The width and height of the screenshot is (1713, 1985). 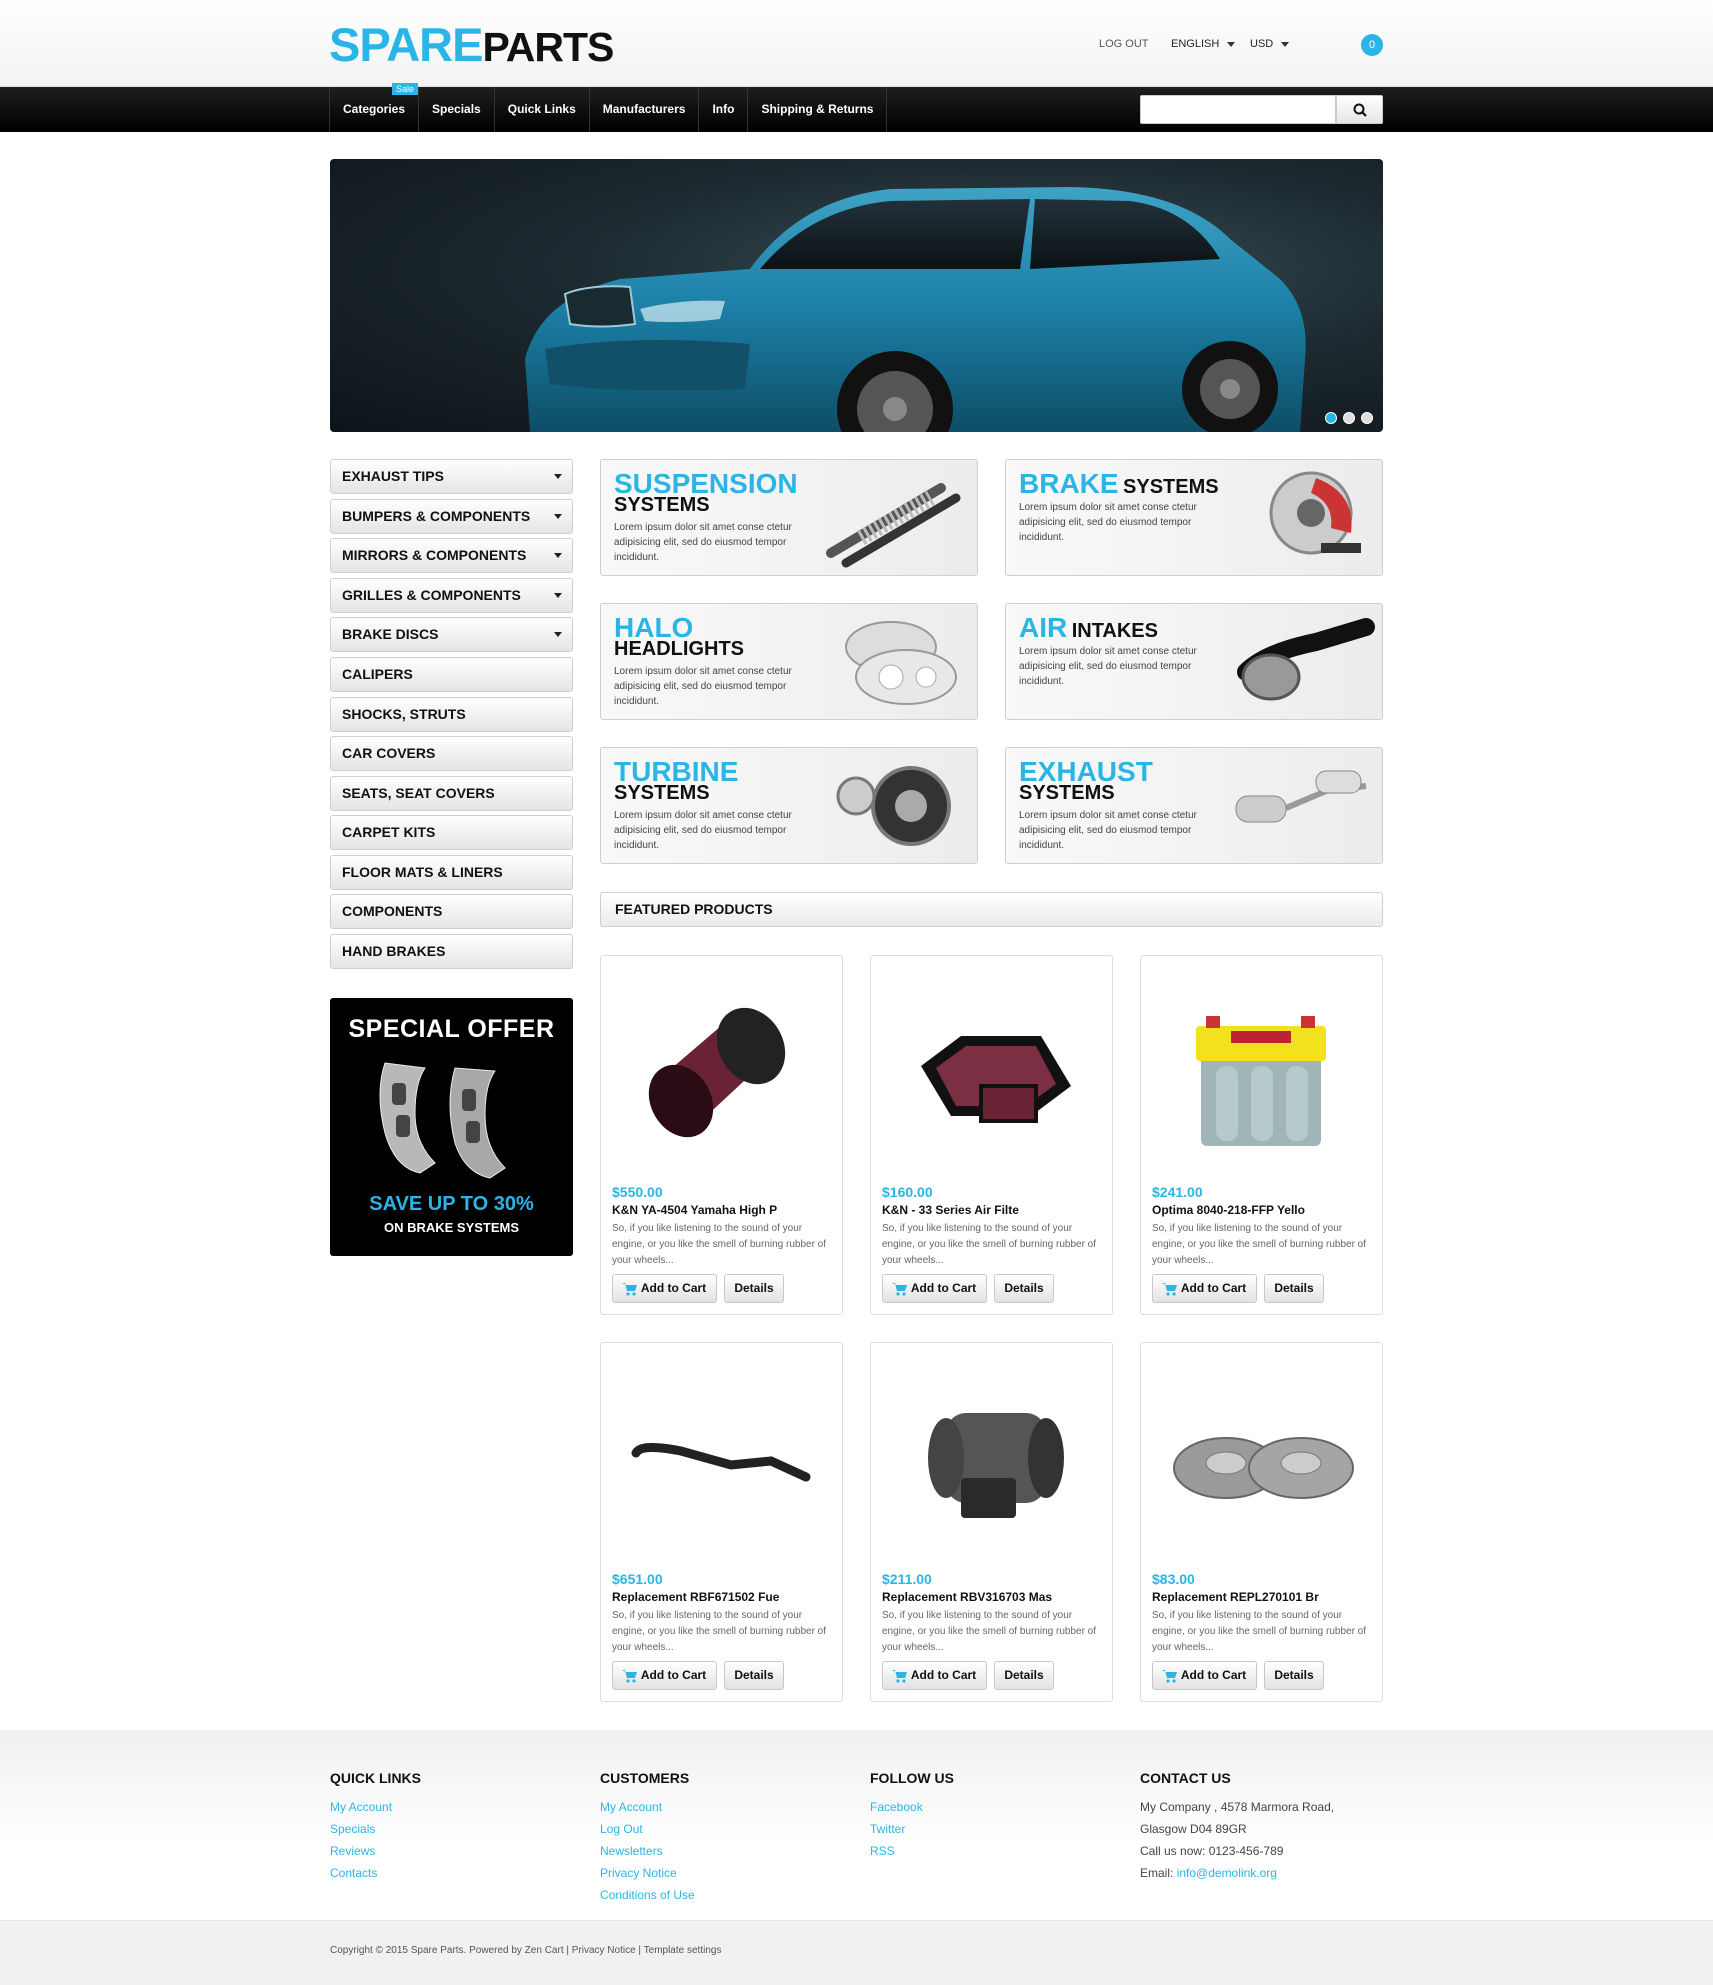 I want to click on cart-count-badge: 0, so click(x=1372, y=45).